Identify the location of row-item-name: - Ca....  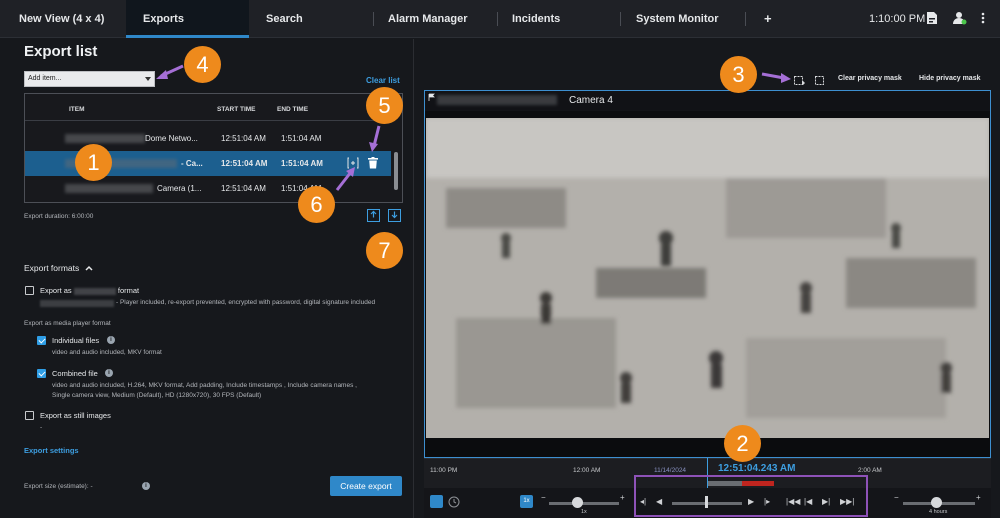
(192, 163).